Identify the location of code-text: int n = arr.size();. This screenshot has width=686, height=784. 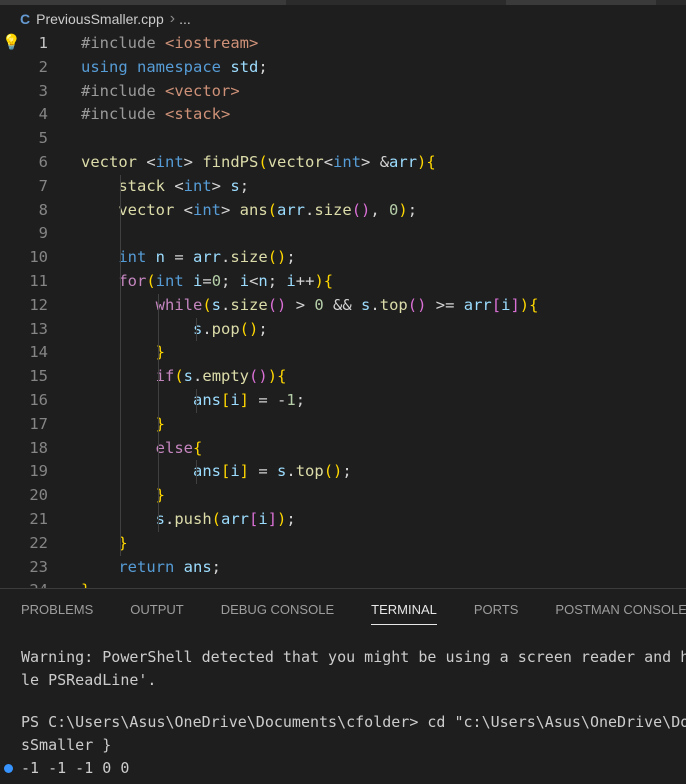
(207, 257).